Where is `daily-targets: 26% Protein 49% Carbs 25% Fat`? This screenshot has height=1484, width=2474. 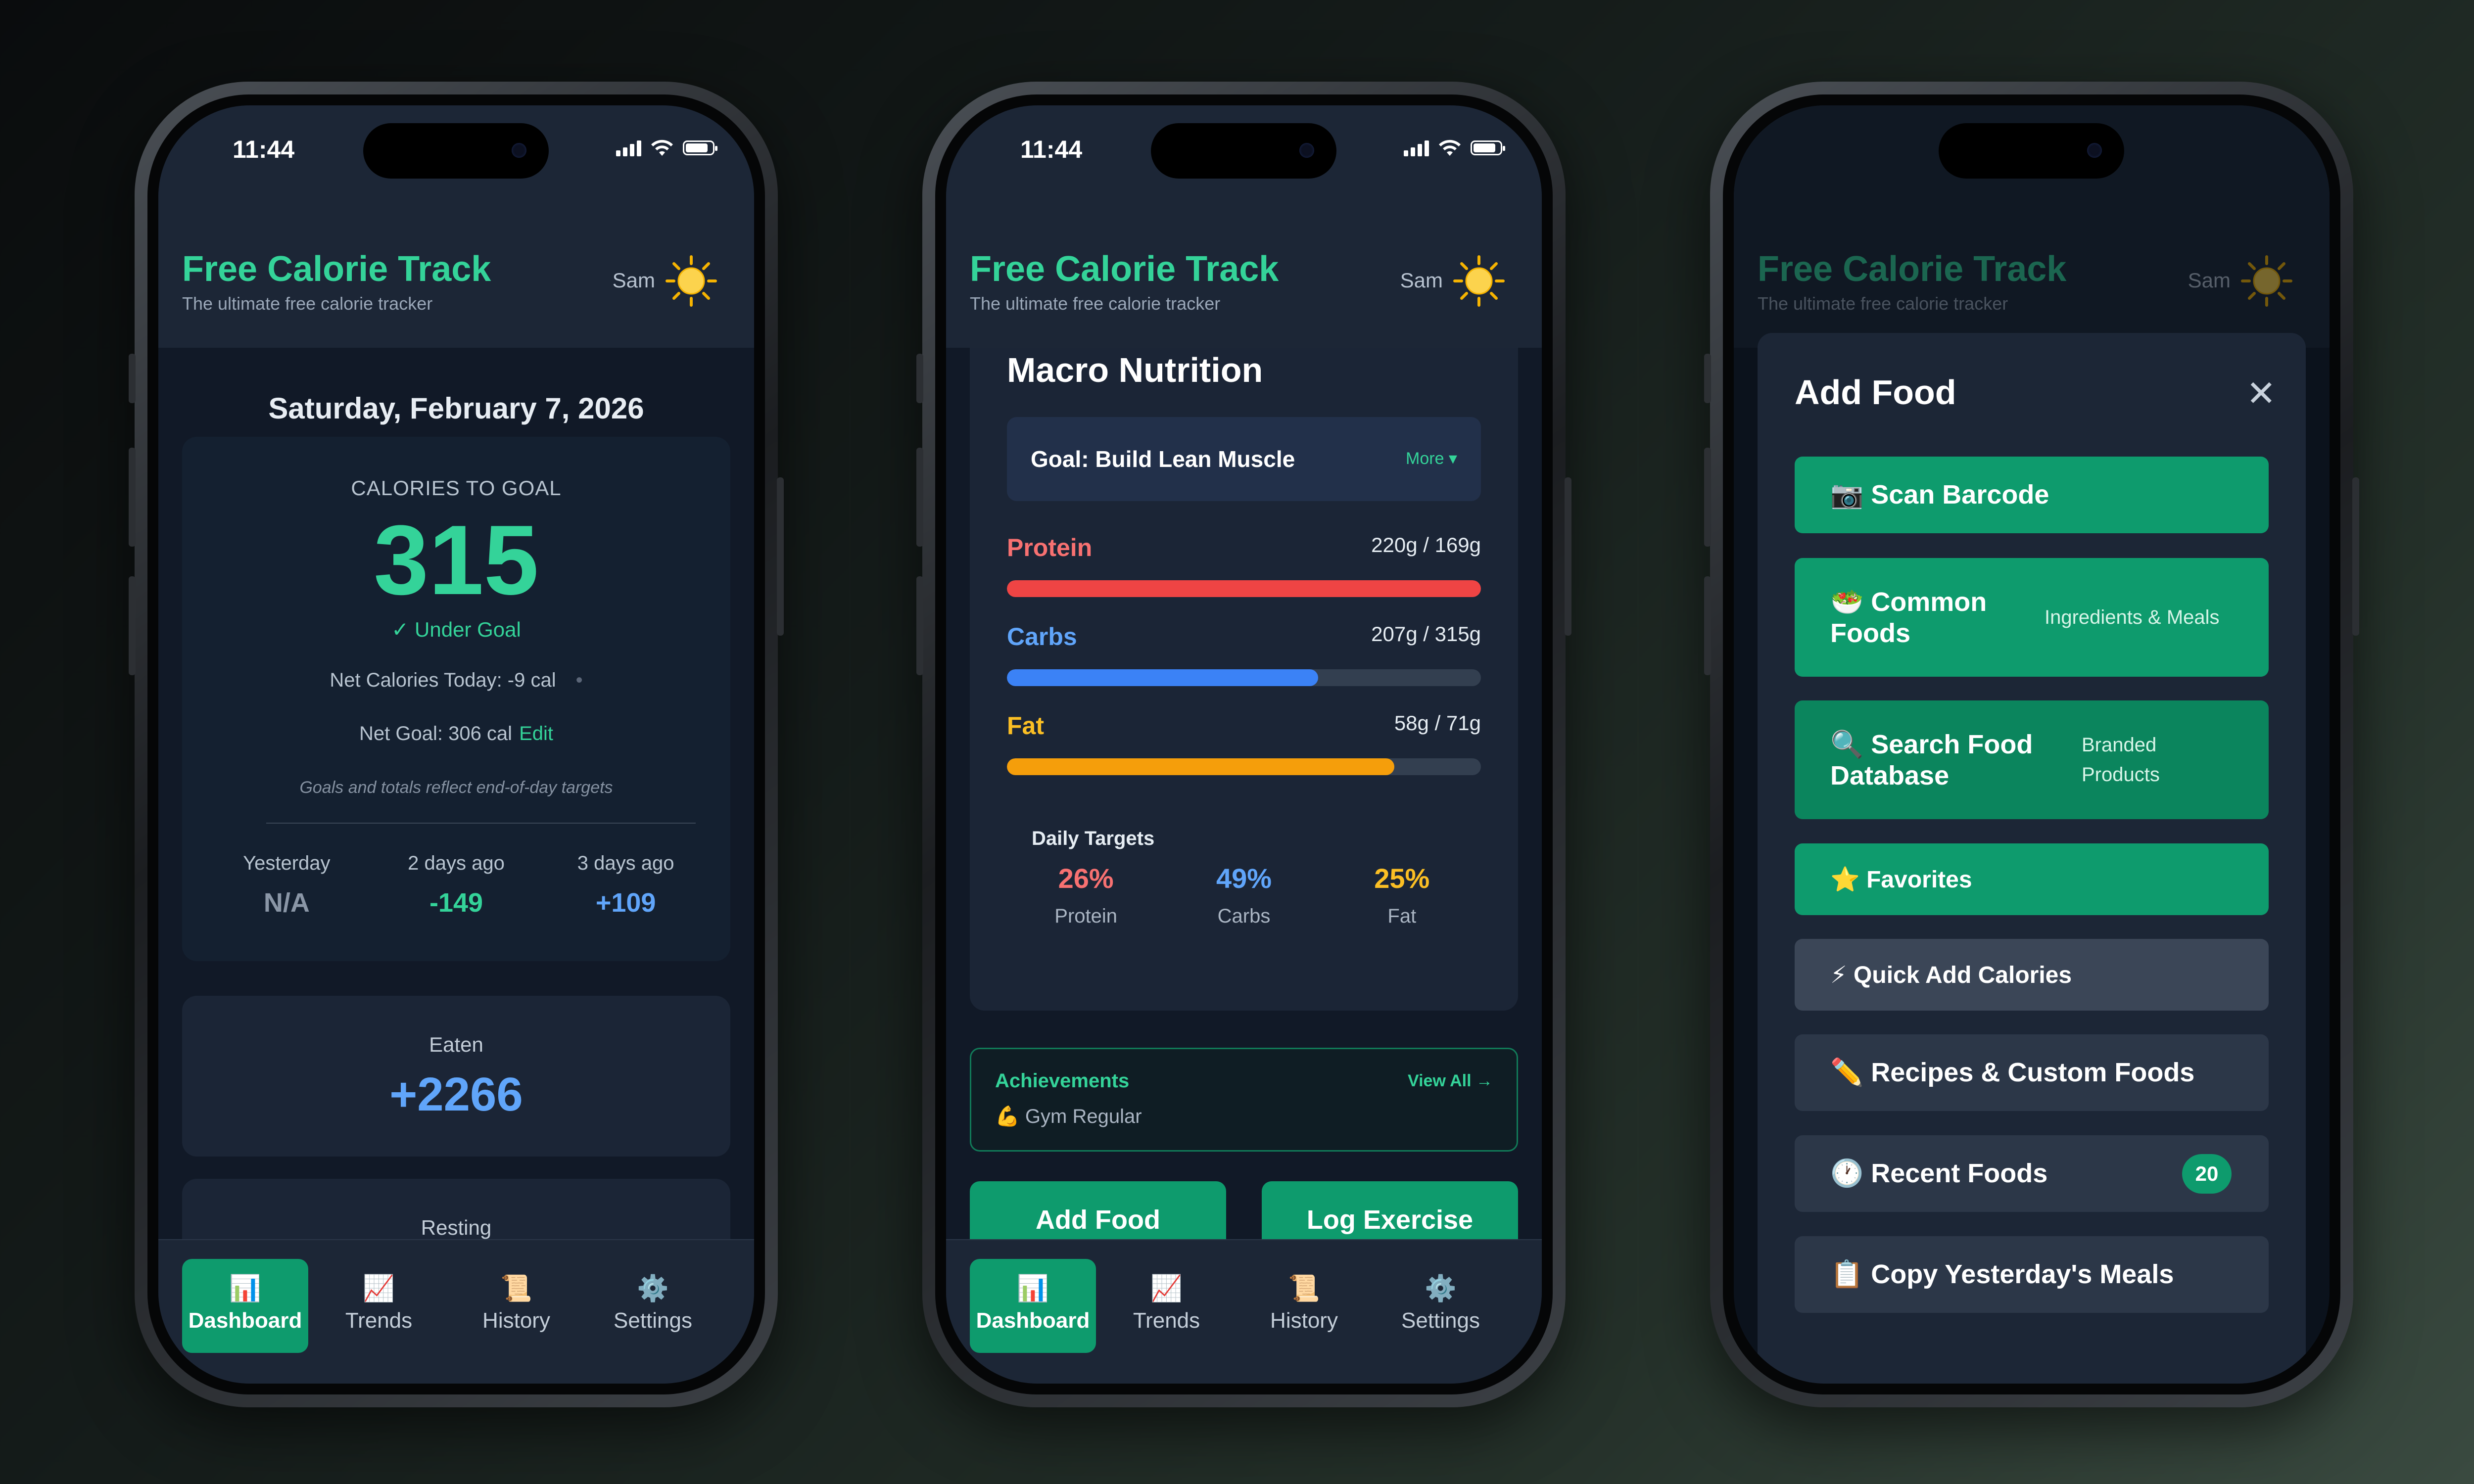 daily-targets: 26% Protein 49% Carbs 25% Fat is located at coordinates (1244, 895).